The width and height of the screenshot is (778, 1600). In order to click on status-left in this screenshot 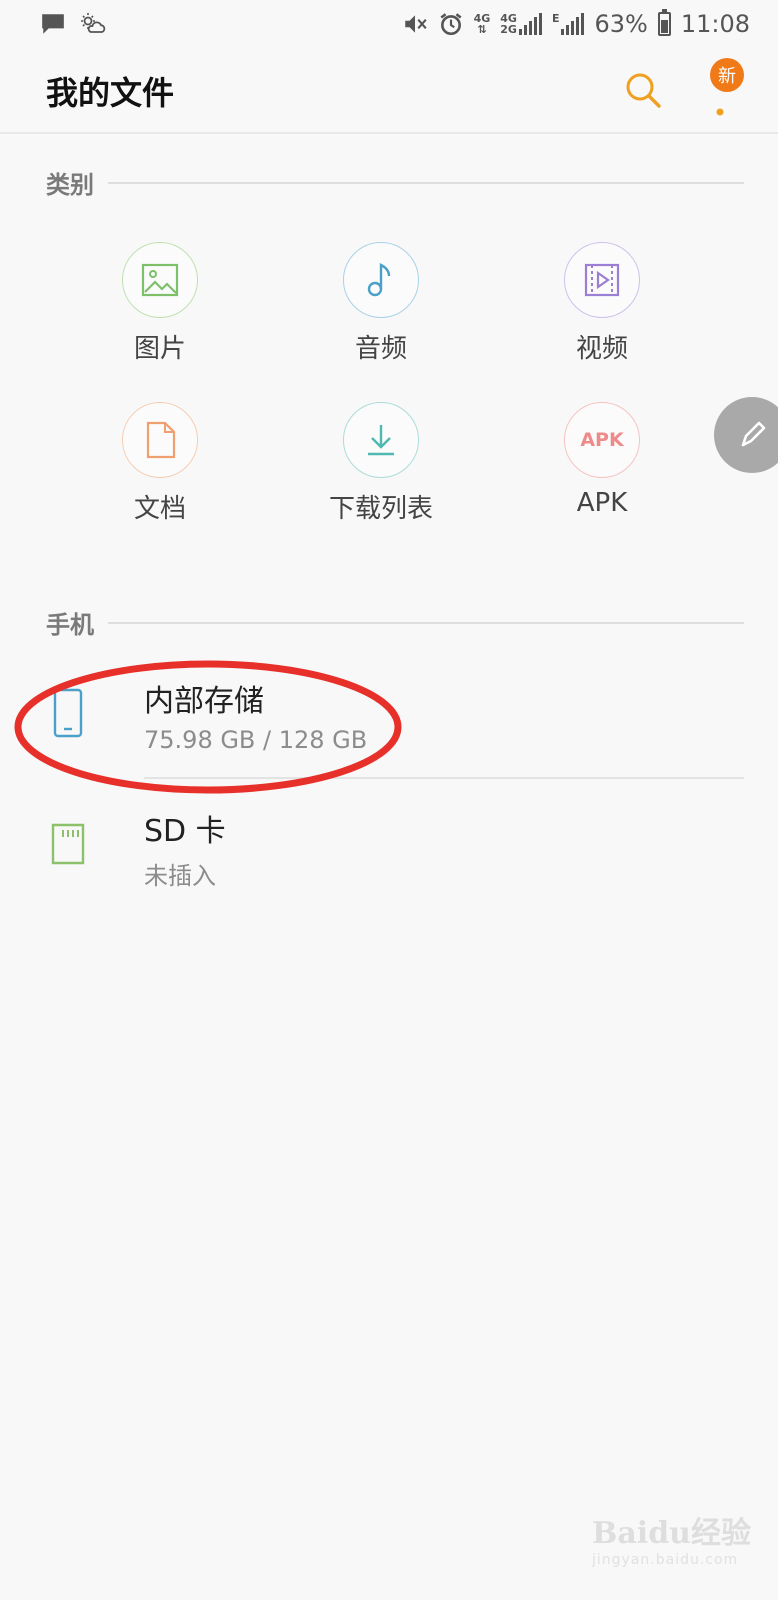, I will do `click(73, 24)`.